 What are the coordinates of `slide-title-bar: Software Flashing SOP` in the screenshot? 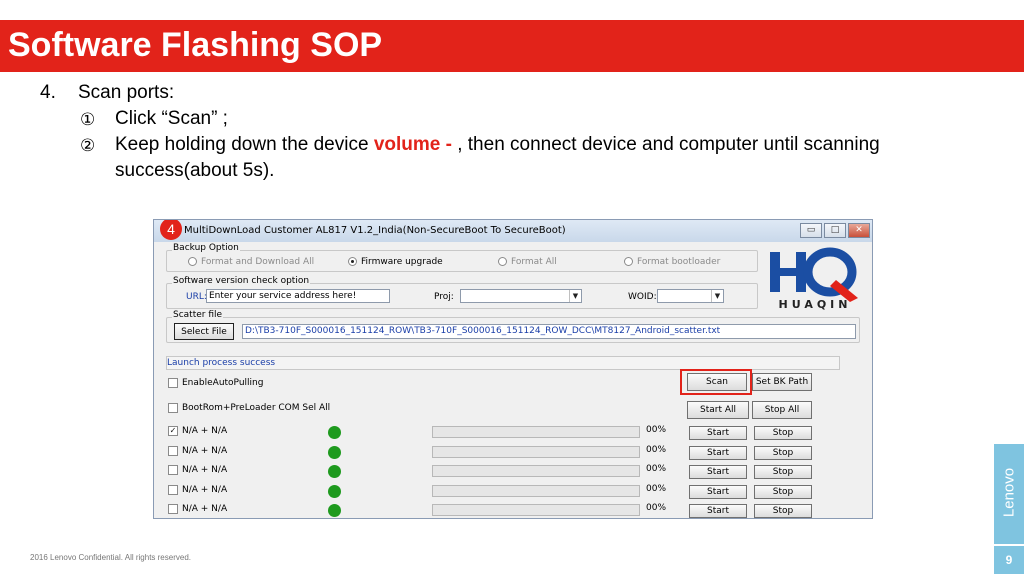 It's located at (512, 46).